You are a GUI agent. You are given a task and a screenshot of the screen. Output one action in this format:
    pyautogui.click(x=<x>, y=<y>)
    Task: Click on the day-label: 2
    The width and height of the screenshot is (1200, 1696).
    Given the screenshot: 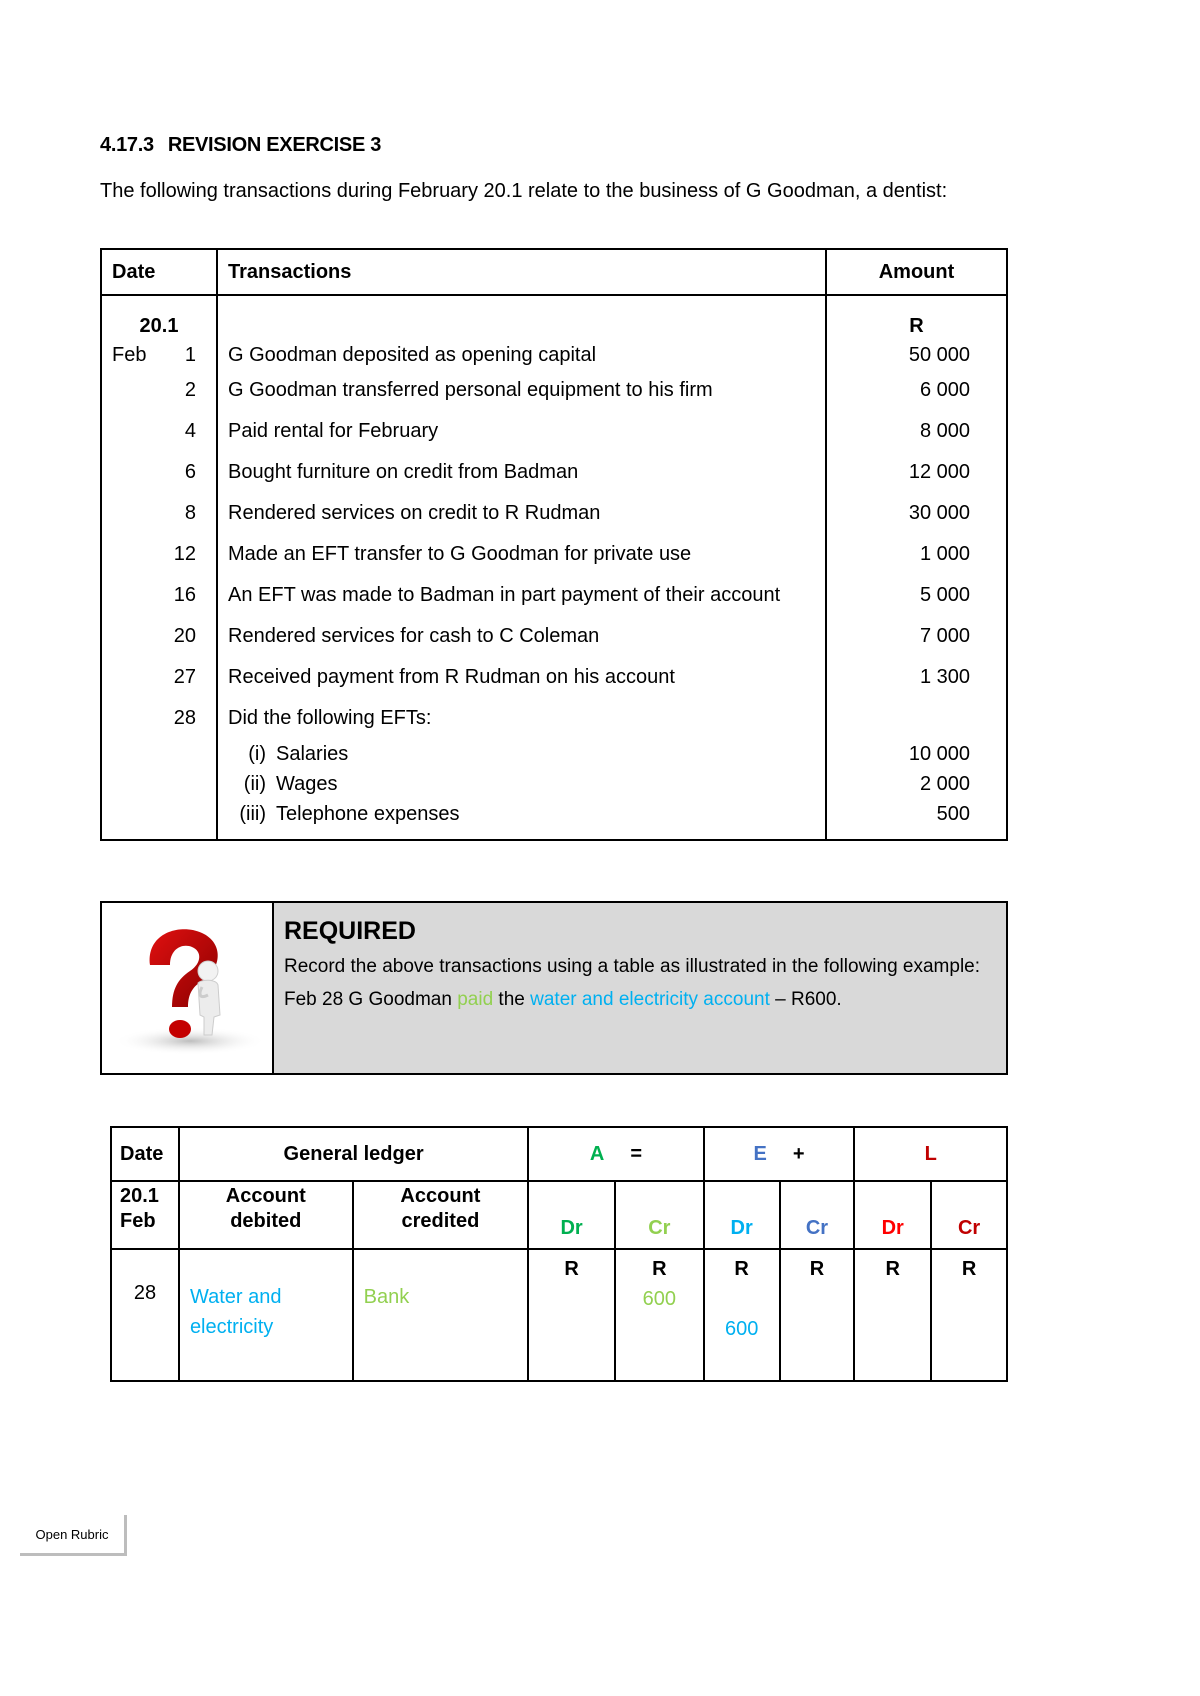 What is the action you would take?
    pyautogui.click(x=190, y=390)
    